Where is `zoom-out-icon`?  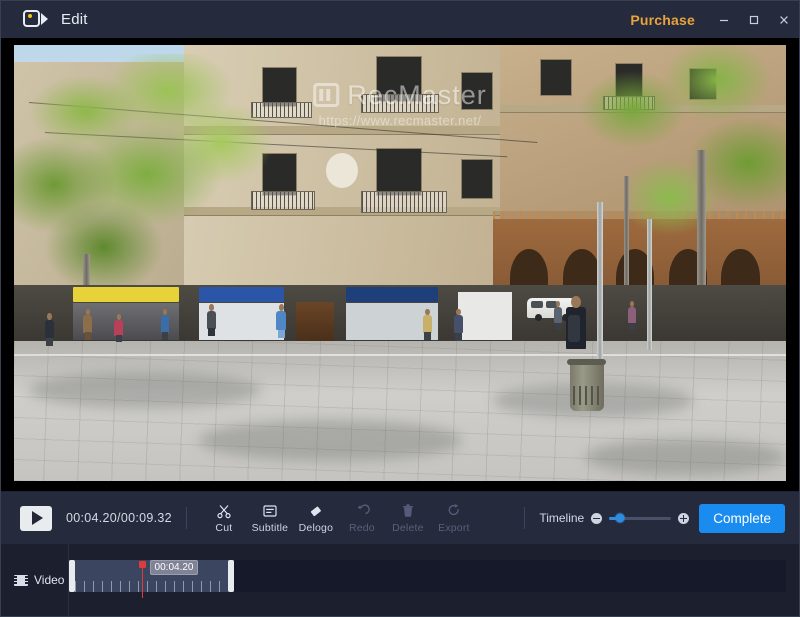 zoom-out-icon is located at coordinates (597, 518).